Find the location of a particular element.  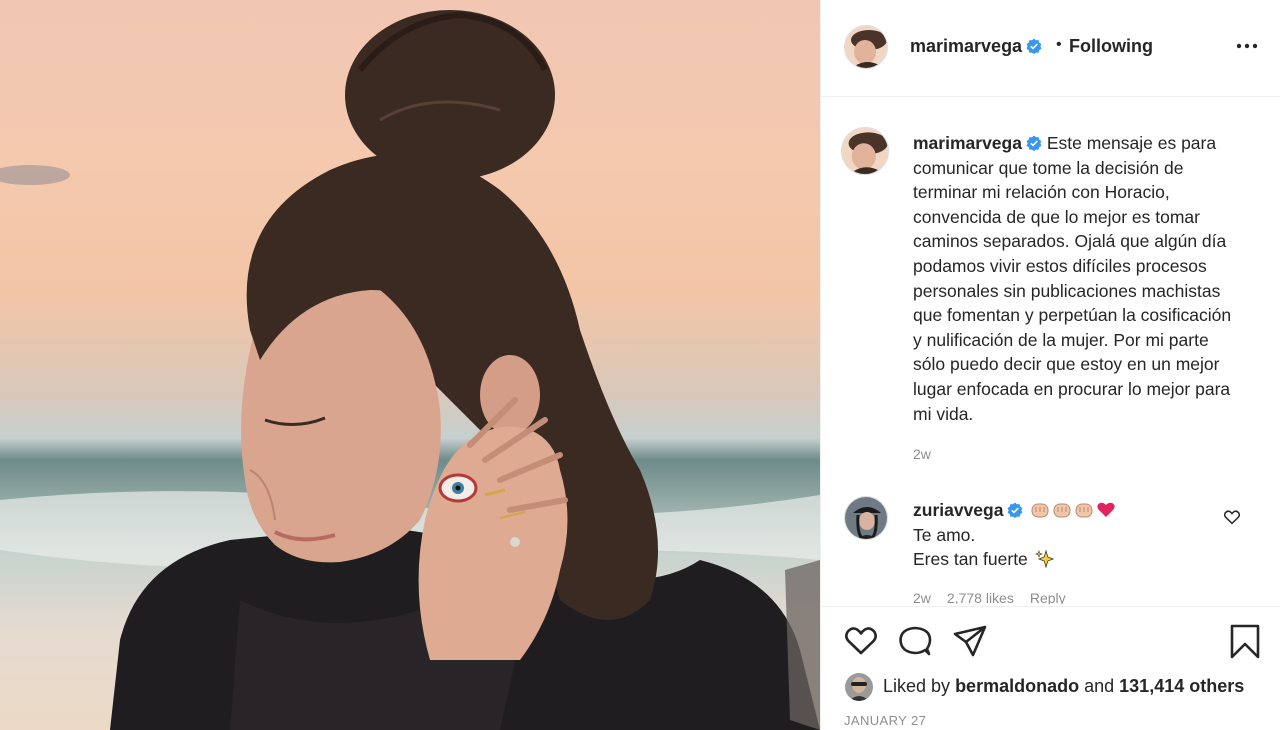

liked-by-text: Liked by bermaldonado and 131,414 others is located at coordinates (1063, 686).